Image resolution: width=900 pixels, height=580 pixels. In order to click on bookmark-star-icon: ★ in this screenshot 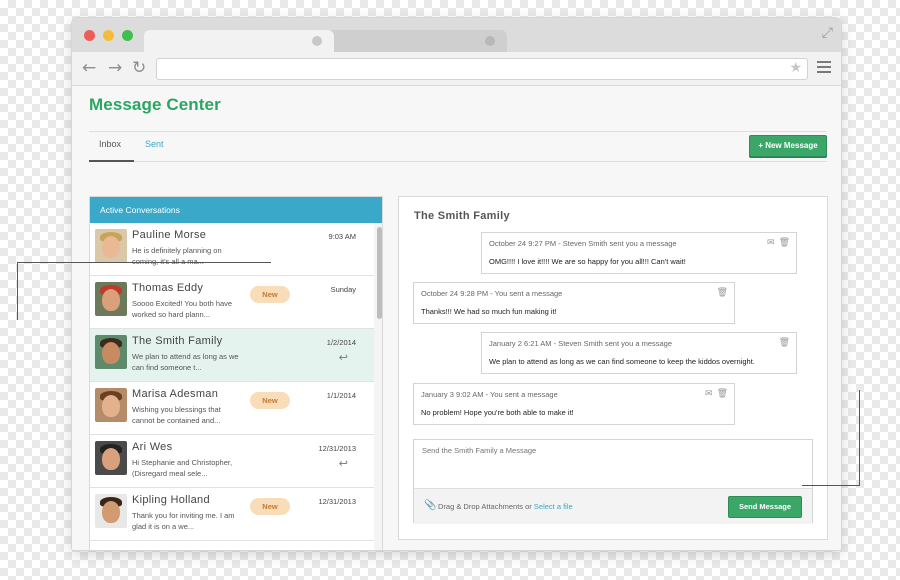, I will do `click(795, 68)`.